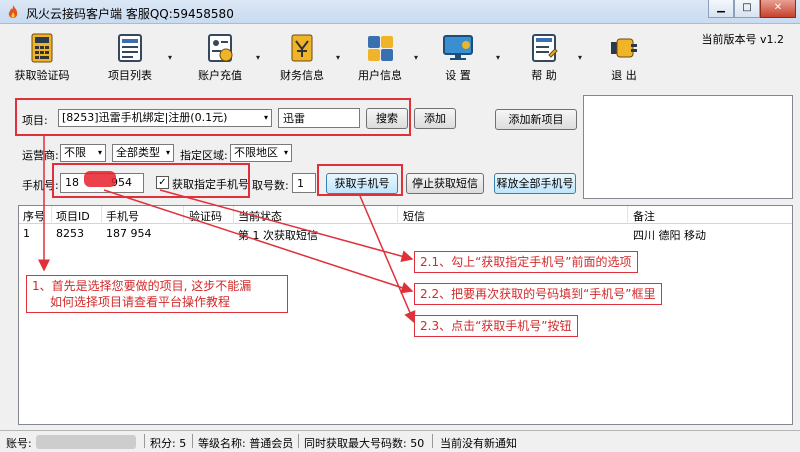 The height and width of the screenshot is (452, 800). I want to click on highlight-get-phone, so click(360, 180).